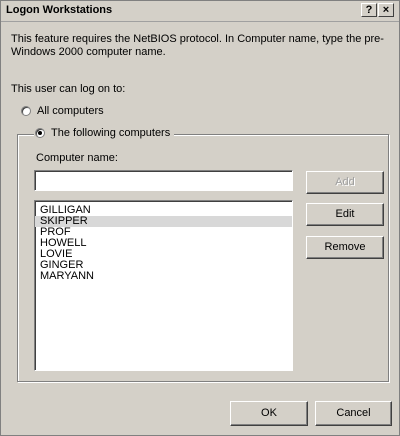 The image size is (400, 436). I want to click on radio-following-label: The following computers, so click(111, 133).